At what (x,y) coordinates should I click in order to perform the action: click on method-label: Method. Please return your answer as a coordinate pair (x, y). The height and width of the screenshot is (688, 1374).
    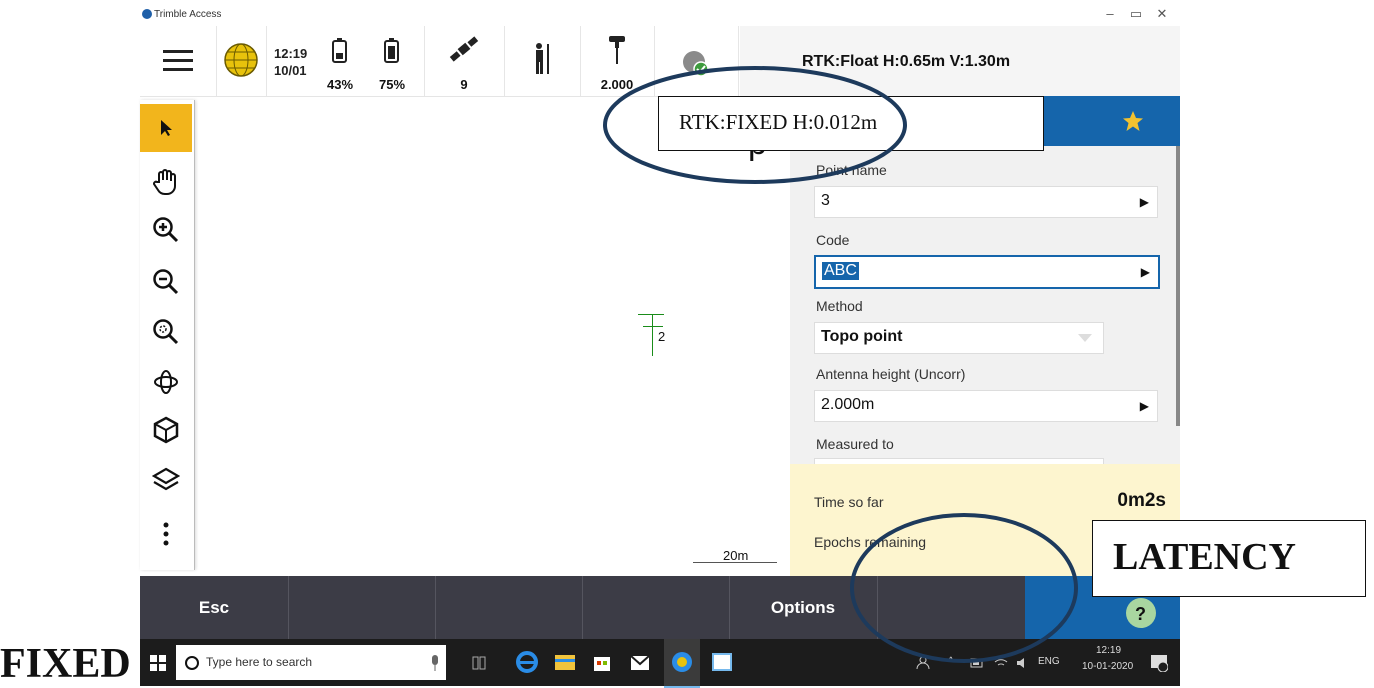
    Looking at the image, I should click on (839, 306).